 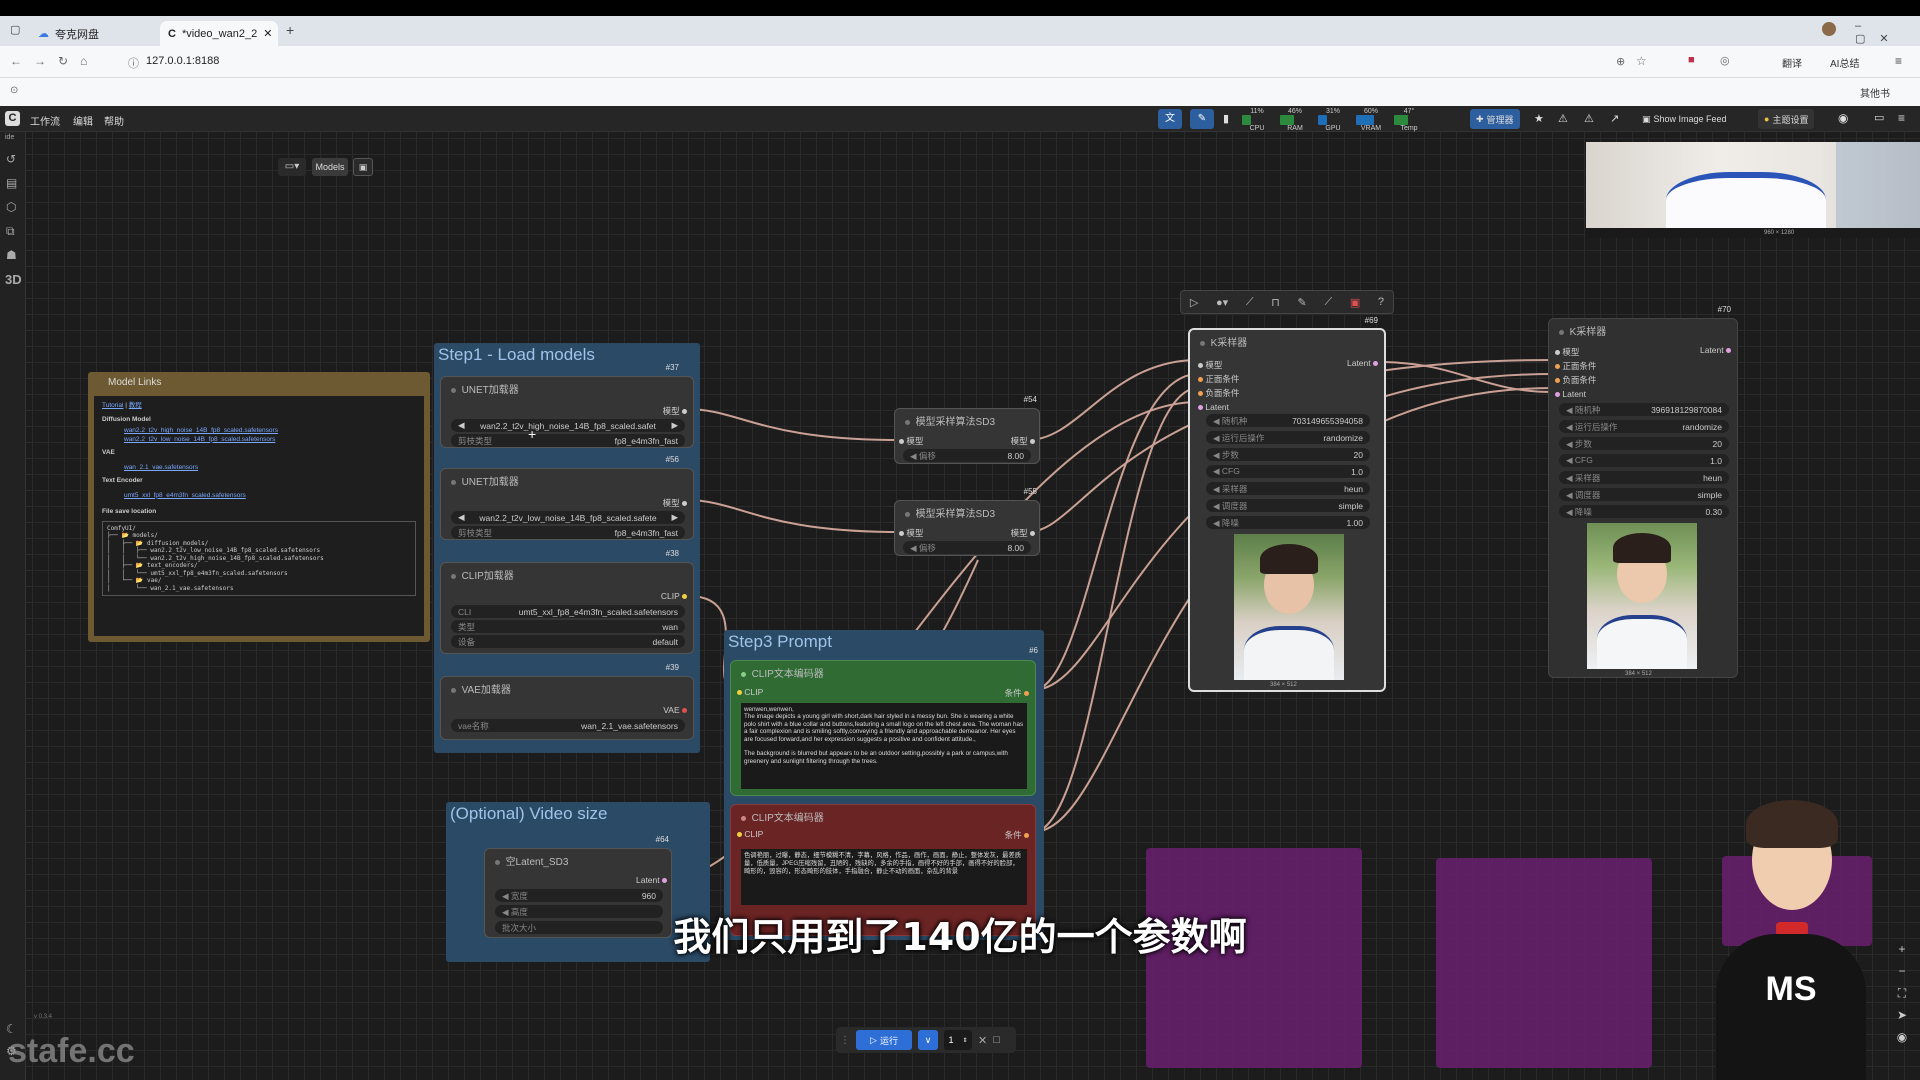 I want to click on preview-video-panel: 960 × 1280, so click(x=1753, y=190).